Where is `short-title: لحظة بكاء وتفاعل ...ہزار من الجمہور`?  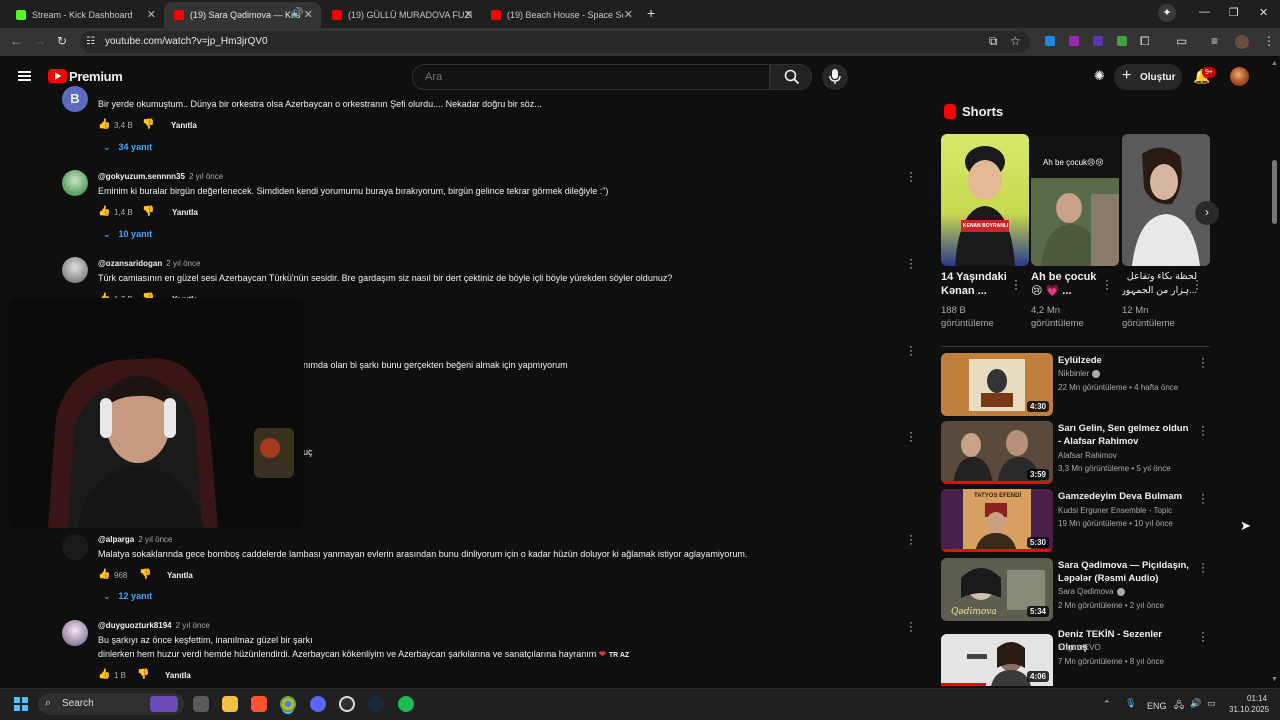 short-title: لحظة بكاء وتفاعل ...ہزار من الجمہور is located at coordinates (1159, 284).